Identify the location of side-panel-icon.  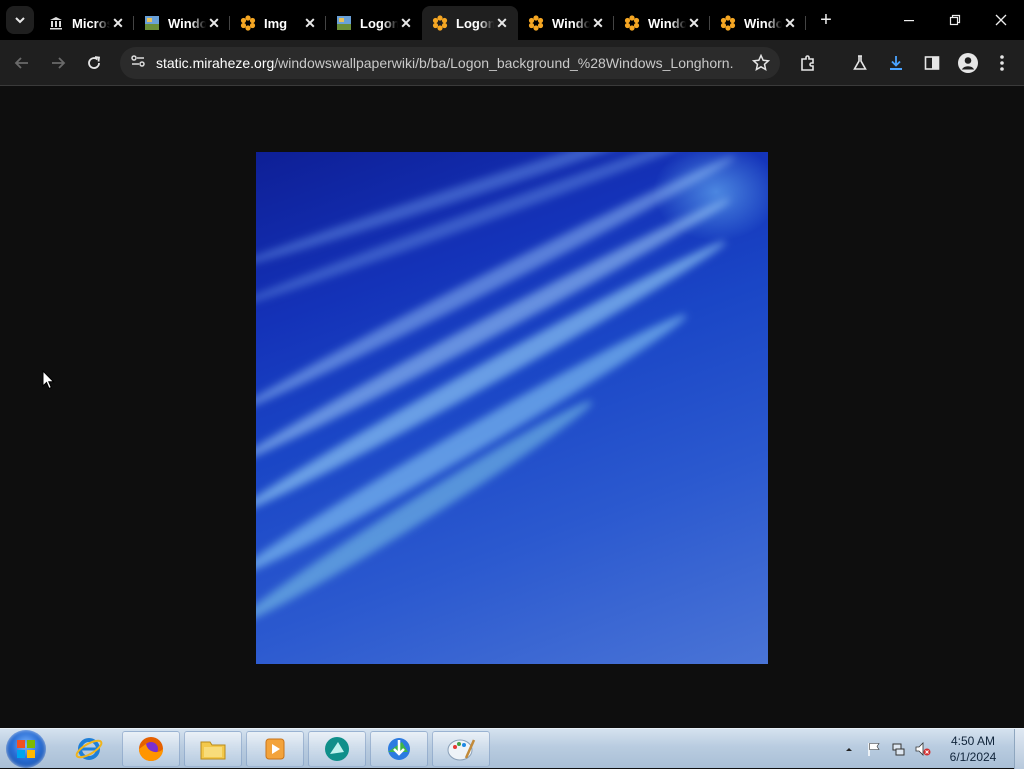
(932, 63).